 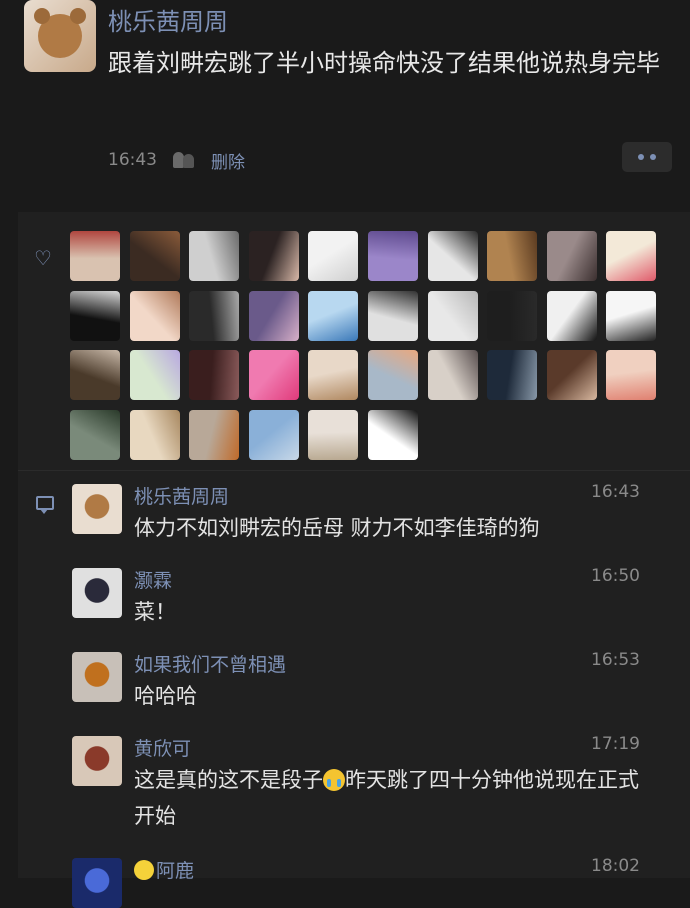 What do you see at coordinates (389, 528) in the screenshot?
I see `comment-text: 体力不如刘畊宏的岳母 财力不如李佳琦的狗` at bounding box center [389, 528].